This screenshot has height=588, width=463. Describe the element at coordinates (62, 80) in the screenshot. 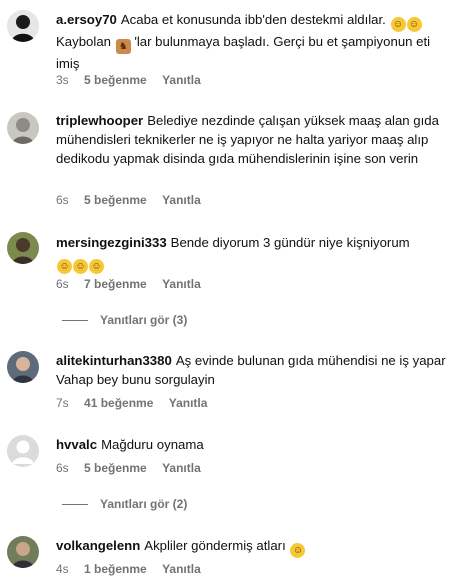

I see `timestamp: 3s` at that location.